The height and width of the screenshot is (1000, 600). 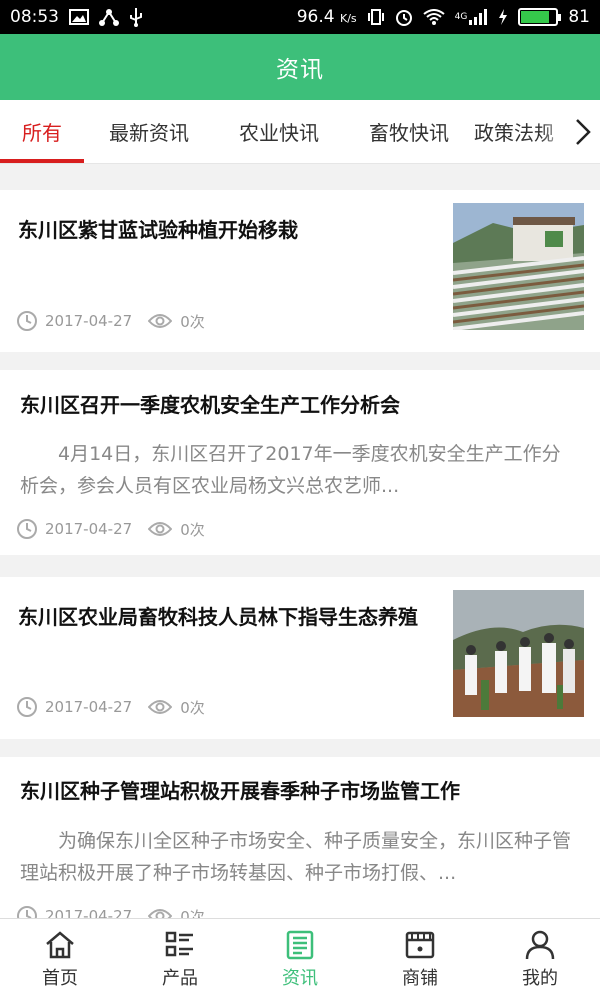 What do you see at coordinates (434, 17) in the screenshot?
I see `wifi-icon` at bounding box center [434, 17].